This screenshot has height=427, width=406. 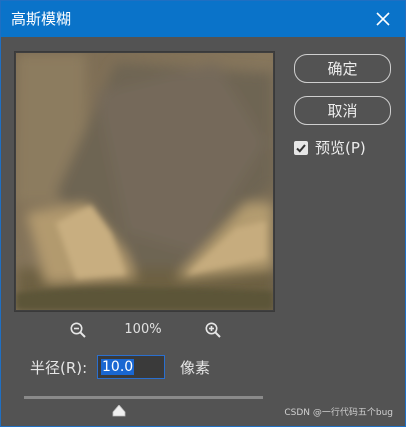 I want to click on close-button, so click(x=383, y=19).